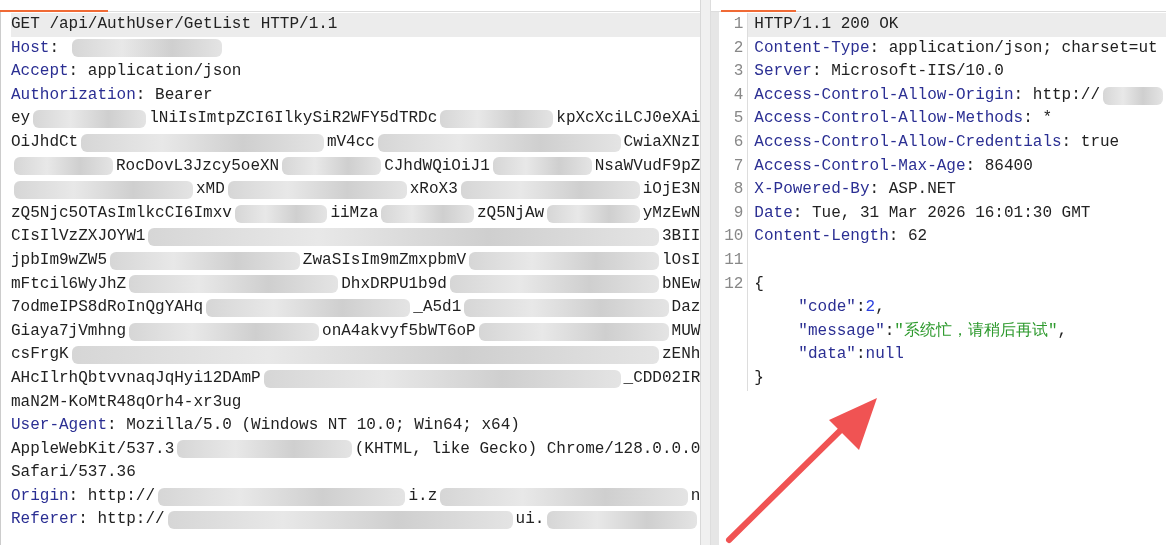  I want to click on code-text: i.z, so click(423, 496).